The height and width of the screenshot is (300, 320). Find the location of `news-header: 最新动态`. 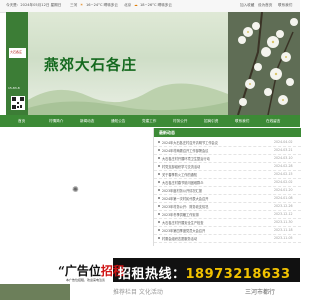

news-header: 最新动态 is located at coordinates (227, 132).